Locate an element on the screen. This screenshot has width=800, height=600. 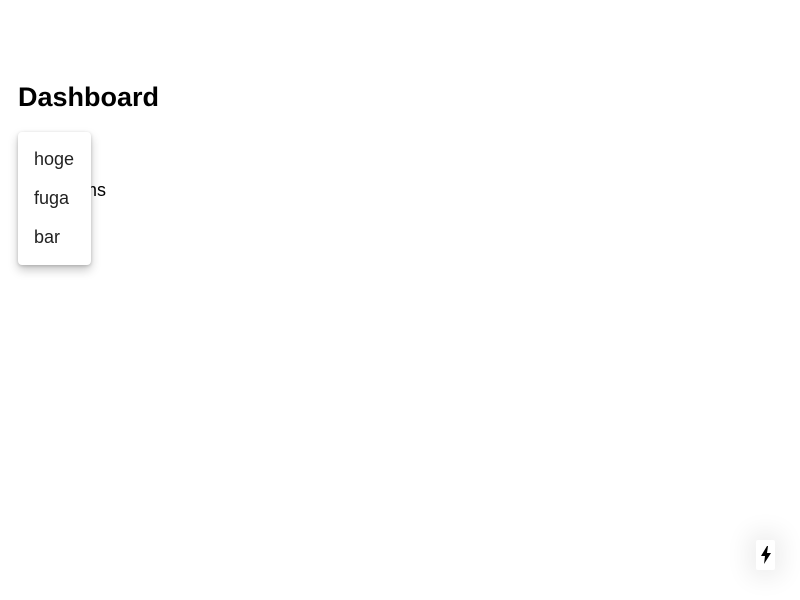
page-title: Dashboard is located at coordinates (89, 97).